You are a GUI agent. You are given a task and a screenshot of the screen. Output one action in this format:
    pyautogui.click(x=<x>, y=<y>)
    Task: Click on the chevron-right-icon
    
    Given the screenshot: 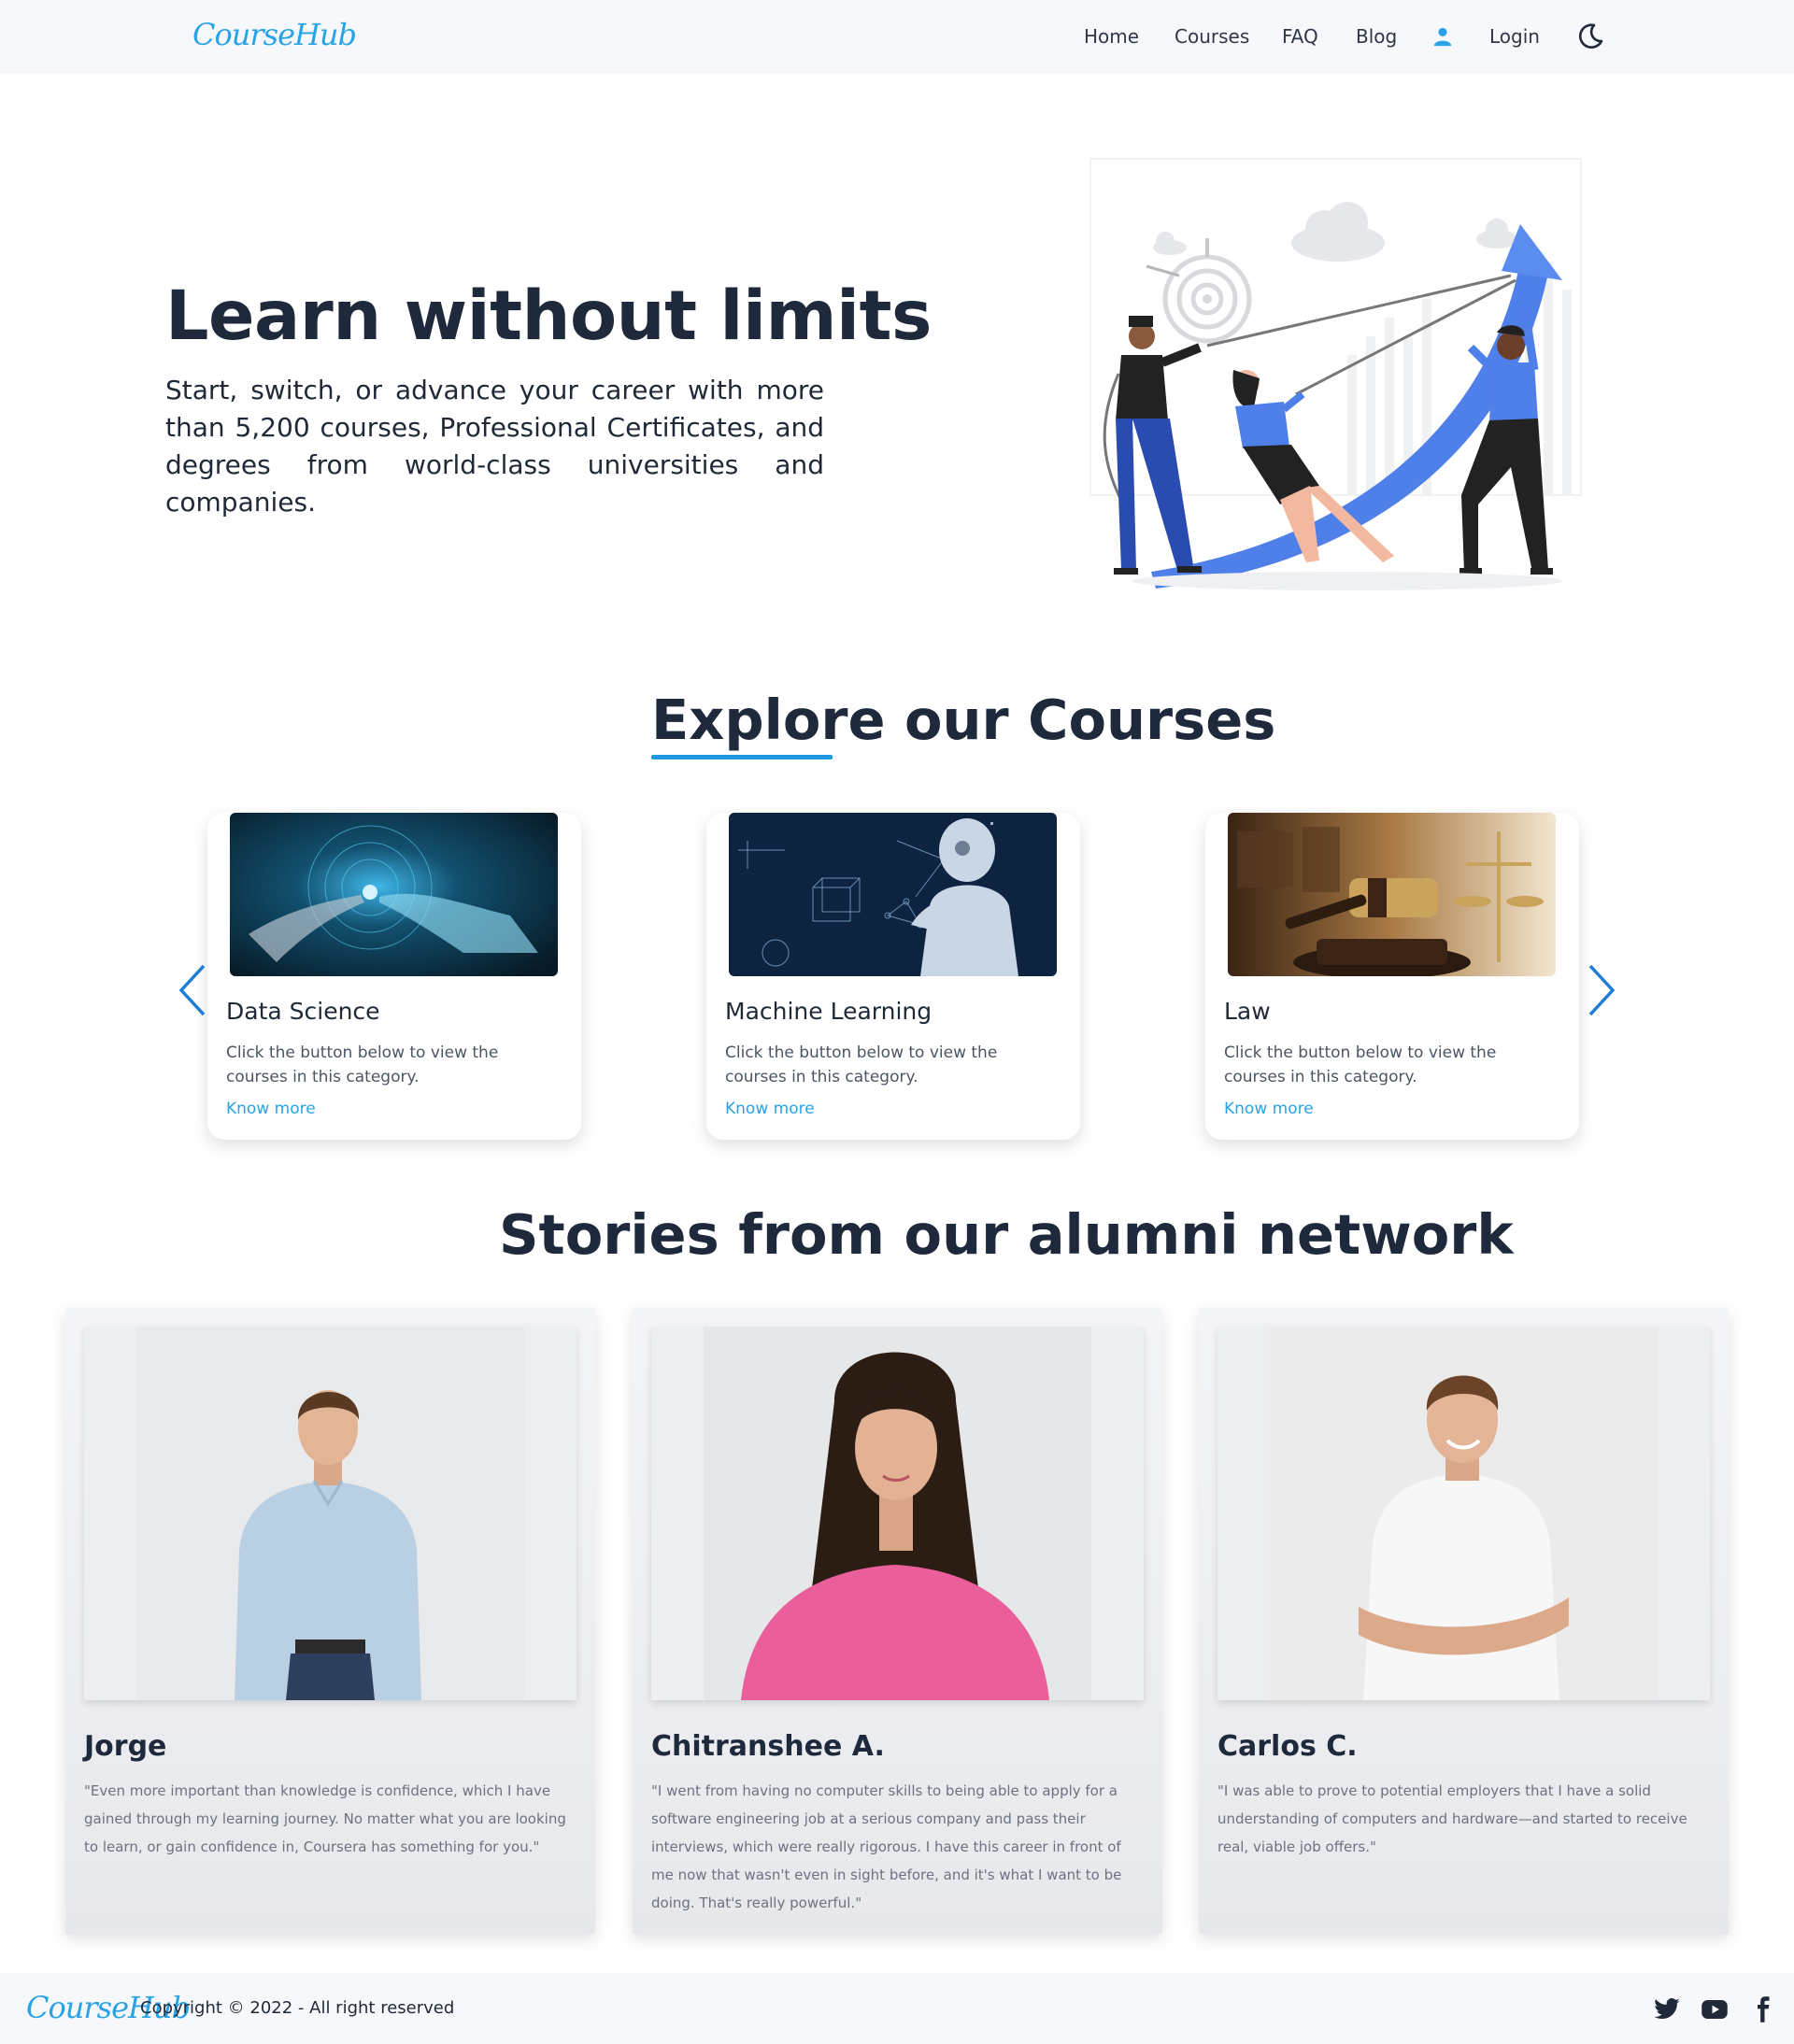 What is the action you would take?
    pyautogui.click(x=1601, y=990)
    